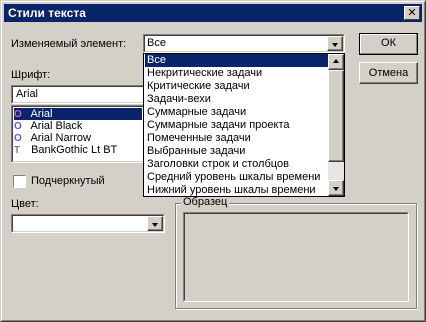  I want to click on element-combo-value: Все, so click(156, 43).